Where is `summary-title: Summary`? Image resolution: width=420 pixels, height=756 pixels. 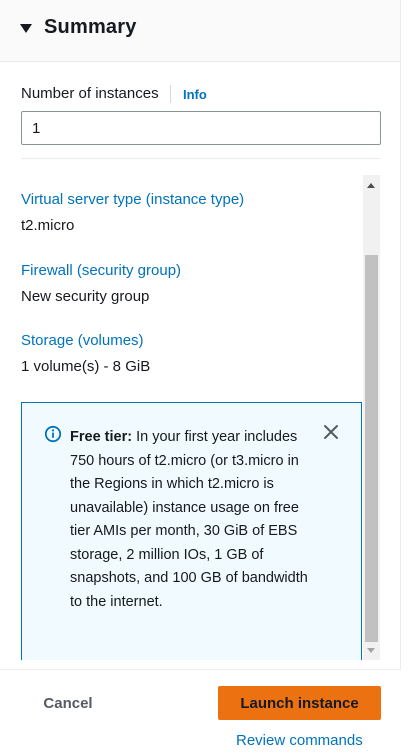 summary-title: Summary is located at coordinates (90, 27).